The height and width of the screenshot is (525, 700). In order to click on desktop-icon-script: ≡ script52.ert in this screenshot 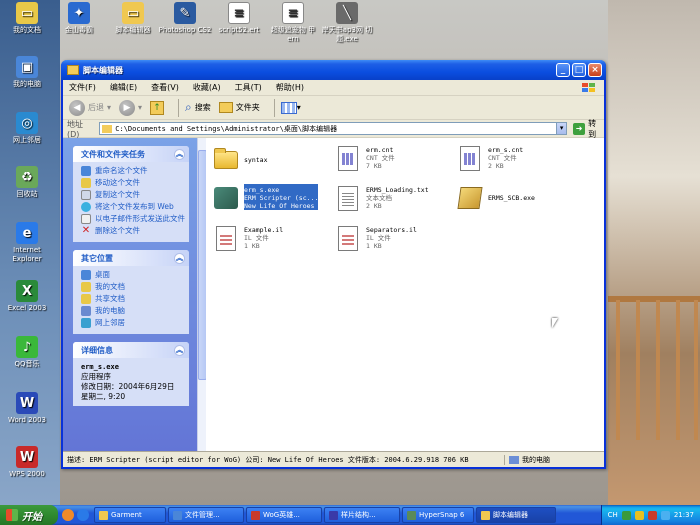, I will do `click(239, 18)`.